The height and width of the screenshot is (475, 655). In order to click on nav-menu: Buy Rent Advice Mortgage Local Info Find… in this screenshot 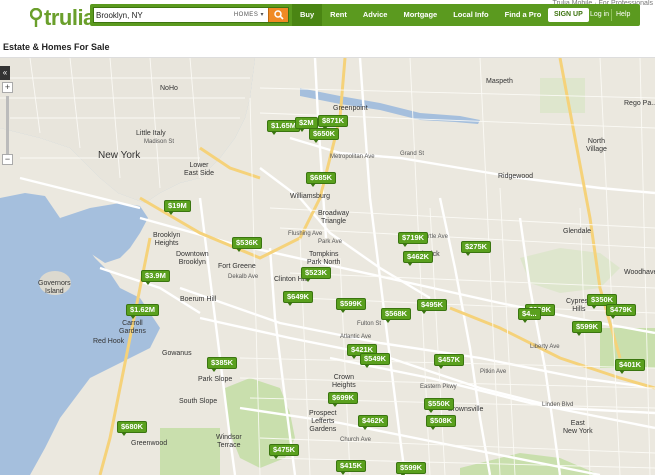, I will do `click(420, 15)`.